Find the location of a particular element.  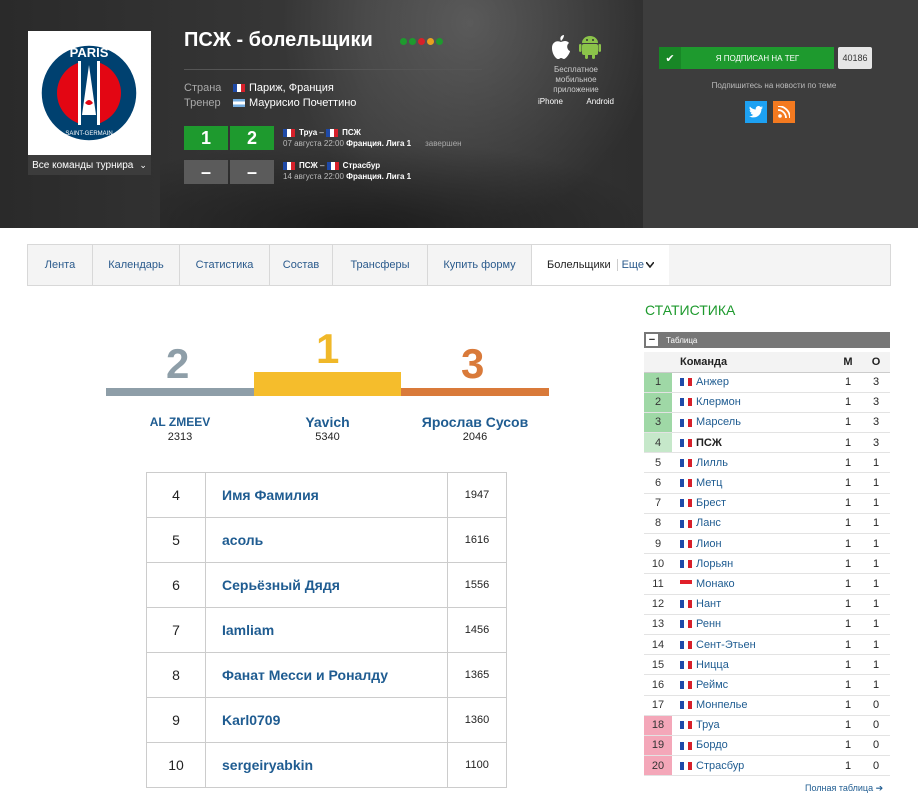

team-name: Марсель is located at coordinates (718, 422).